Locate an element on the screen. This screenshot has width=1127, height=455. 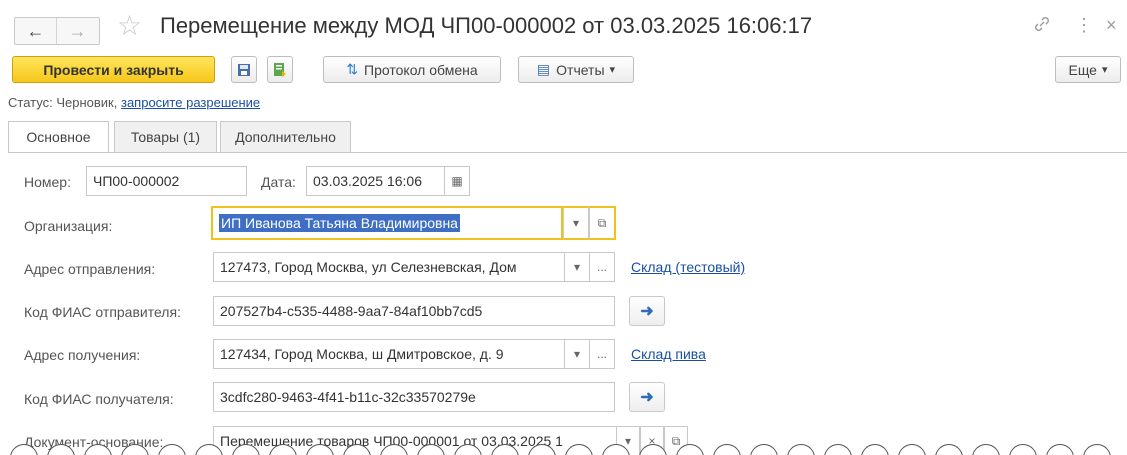
post-and-close-button: Провести и закрыть is located at coordinates (113, 69).